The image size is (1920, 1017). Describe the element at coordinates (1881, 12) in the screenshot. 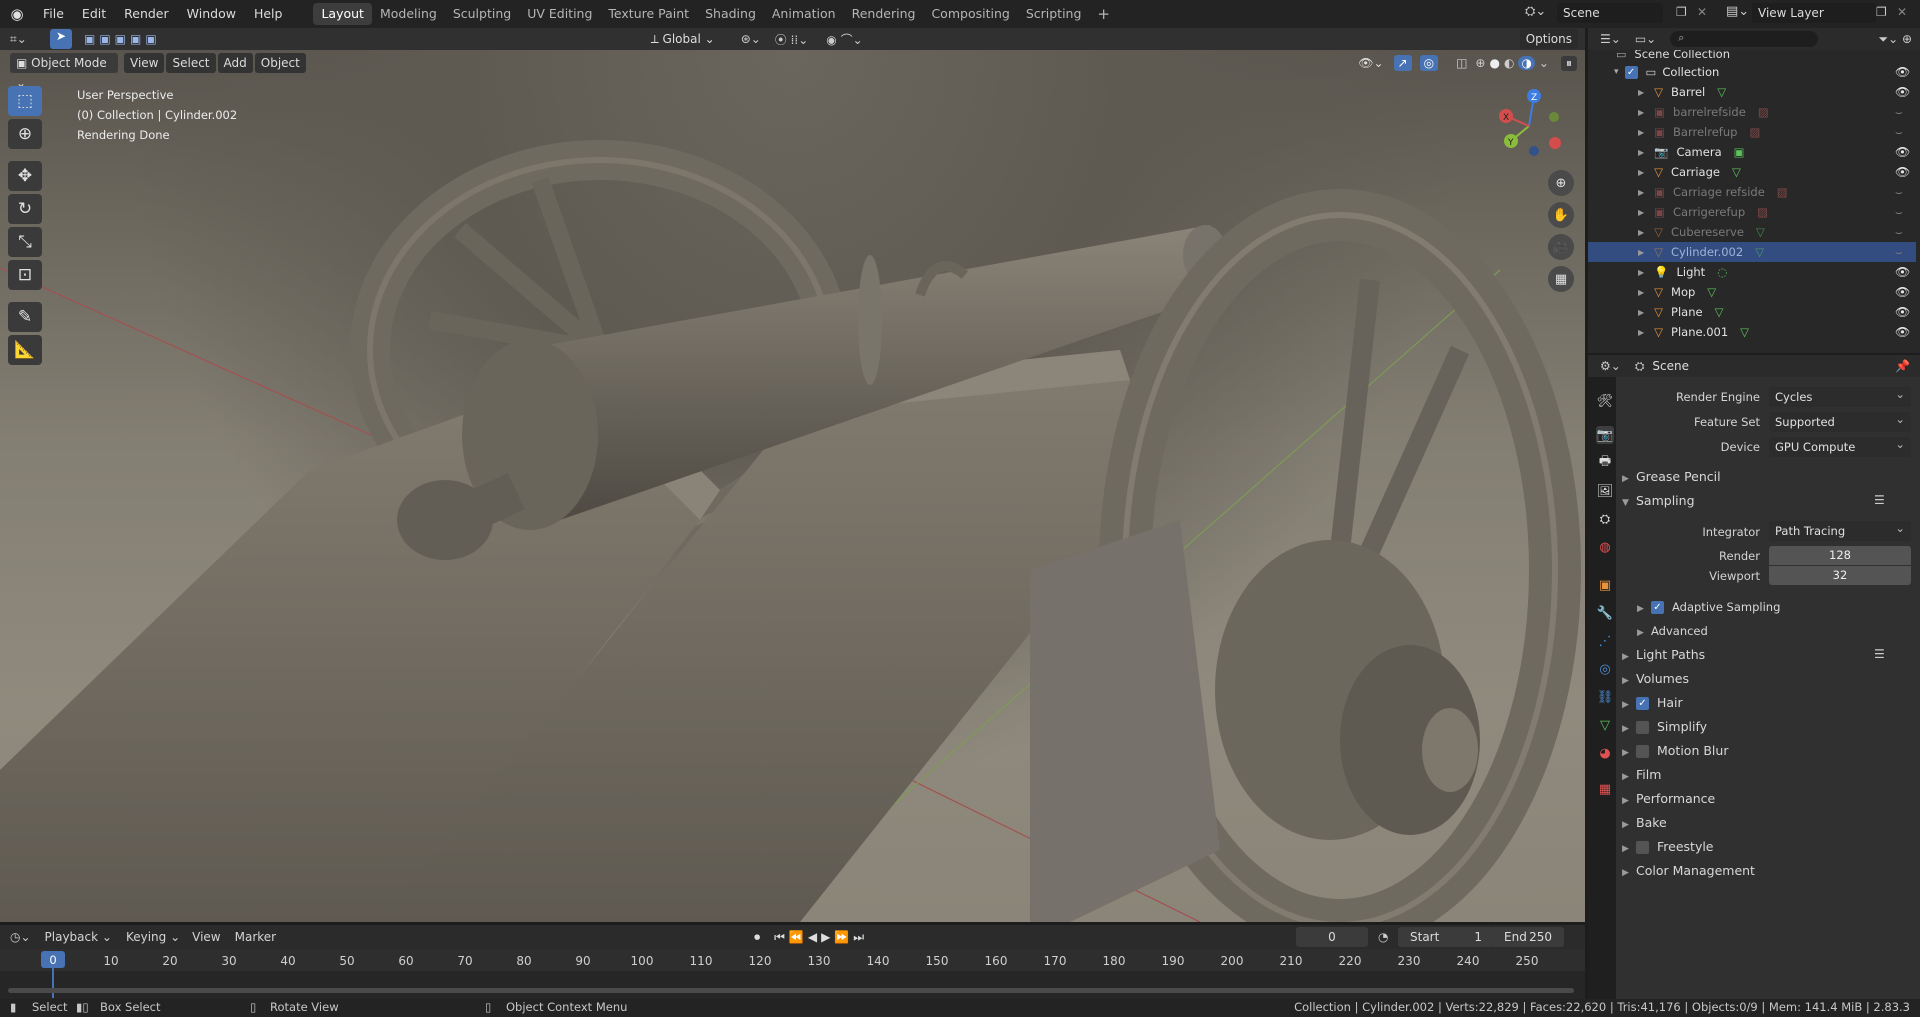

I see `view-layer-copy-icon: ❐` at that location.